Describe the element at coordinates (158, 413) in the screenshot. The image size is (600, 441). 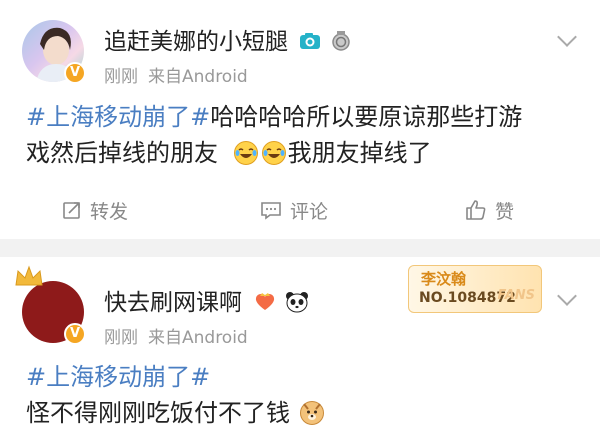
I see `post-text-line: 怪不得刚刚吃饭付不了钱` at that location.